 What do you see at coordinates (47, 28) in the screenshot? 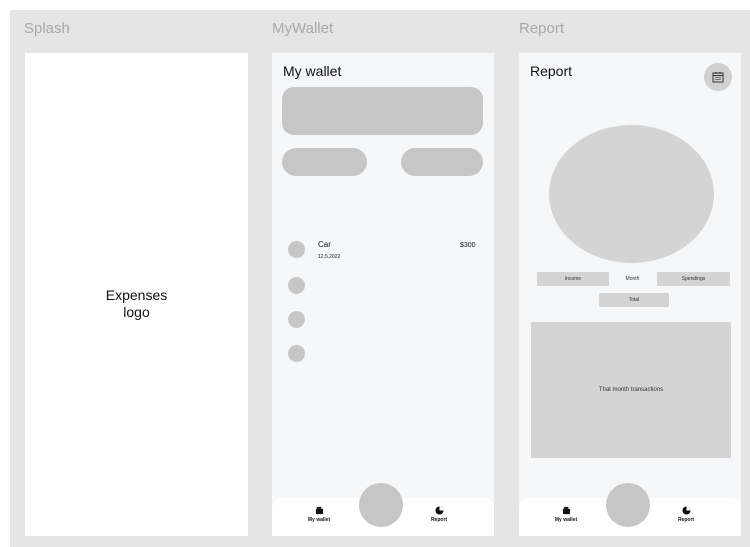
I see `frame-label-splash: Splash` at bounding box center [47, 28].